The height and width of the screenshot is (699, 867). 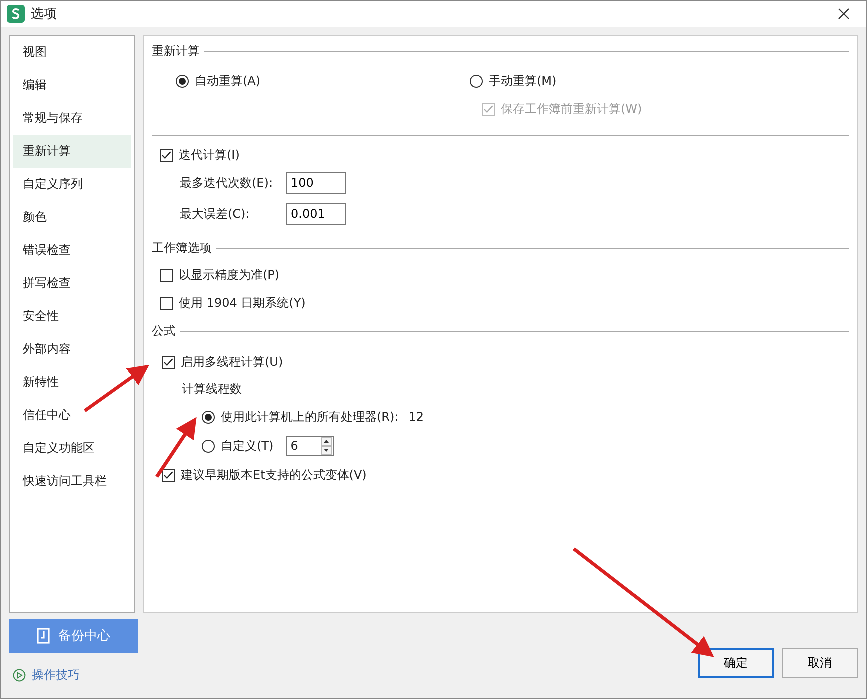 What do you see at coordinates (72, 415) in the screenshot?
I see `sidebar-item: 信任中心` at bounding box center [72, 415].